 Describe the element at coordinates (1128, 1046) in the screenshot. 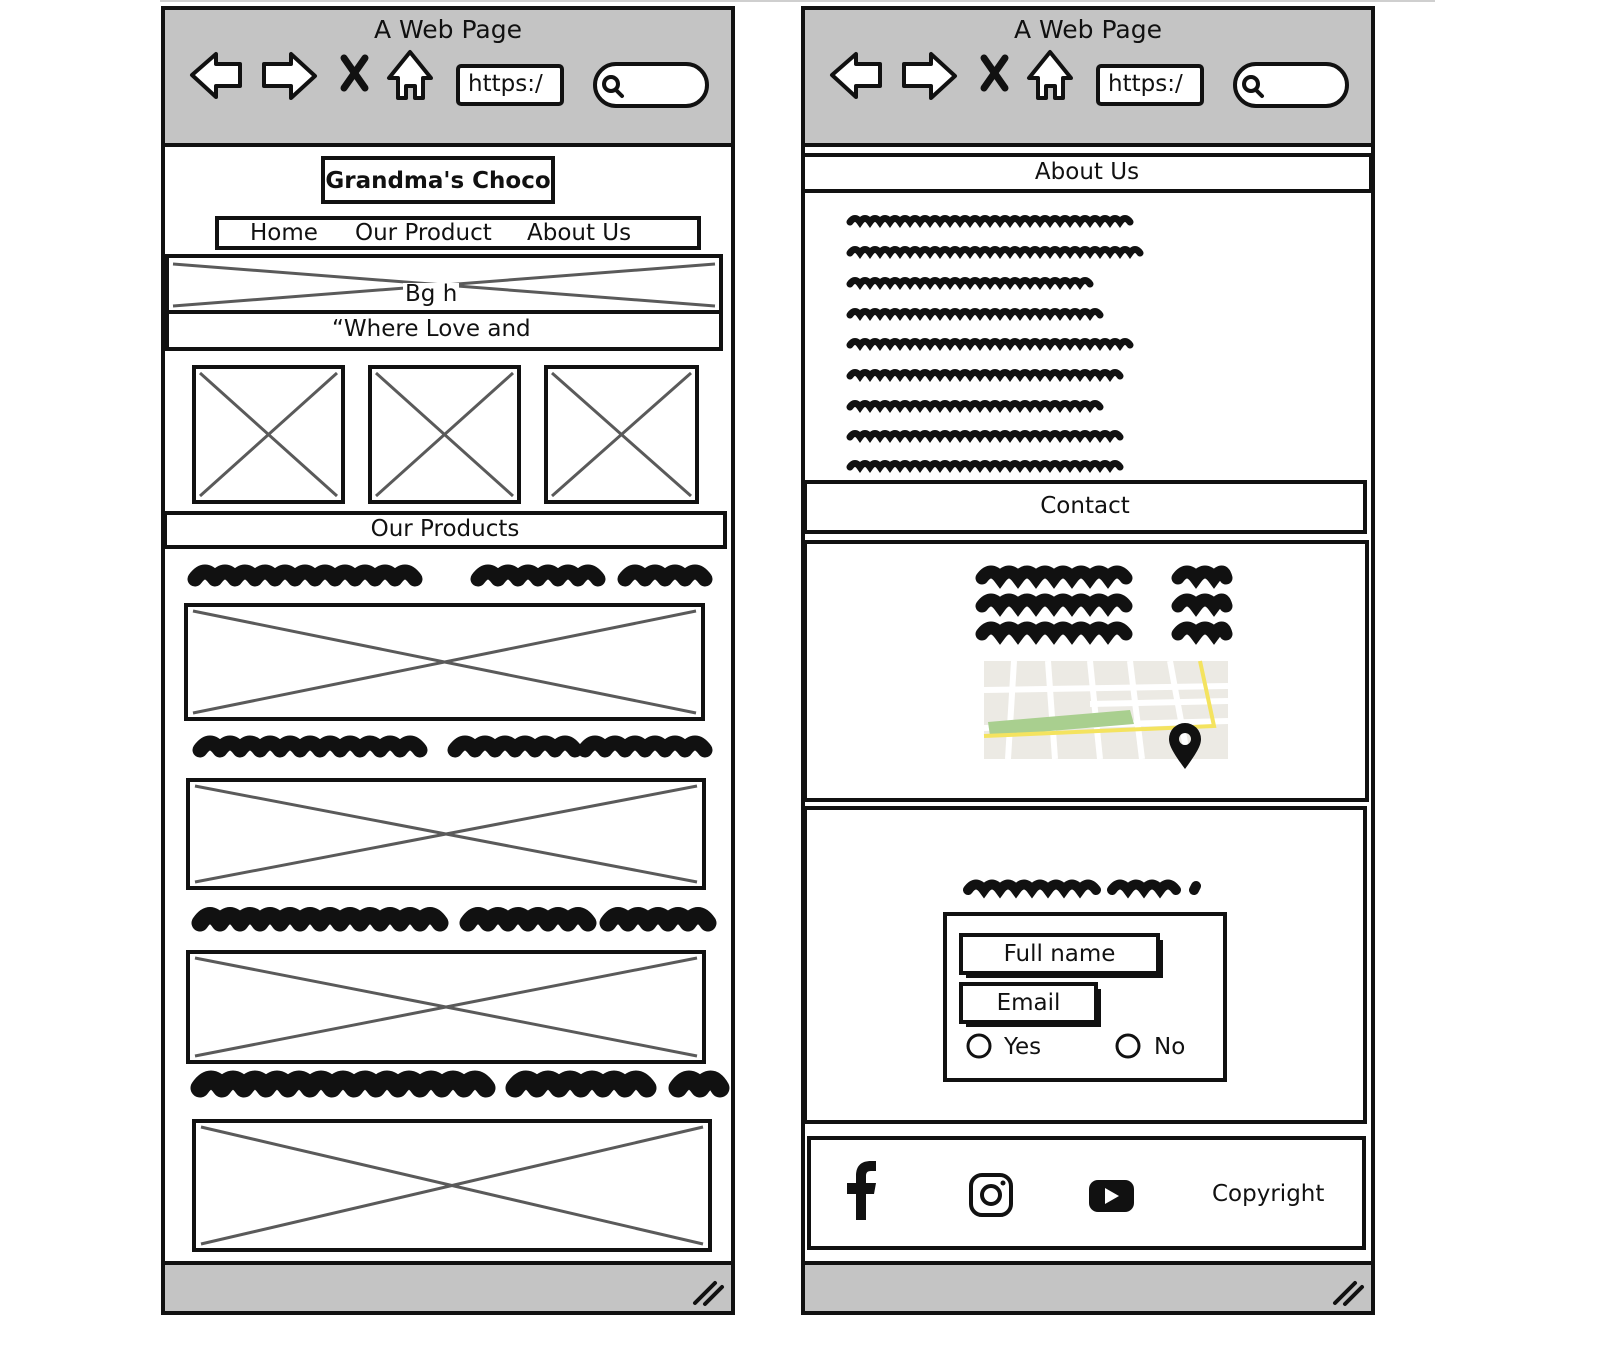

I see `no-radio` at that location.